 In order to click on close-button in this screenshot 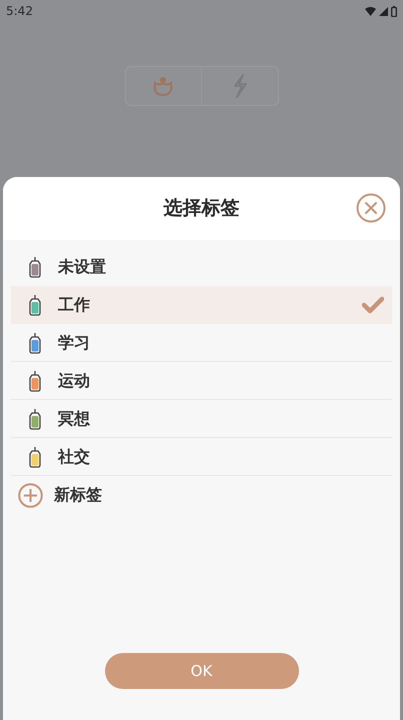, I will do `click(371, 208)`.